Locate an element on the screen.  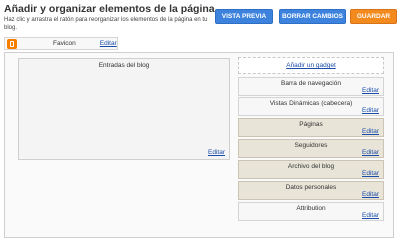
gadget-navbar: Barra de navegación Editar is located at coordinates (311, 86).